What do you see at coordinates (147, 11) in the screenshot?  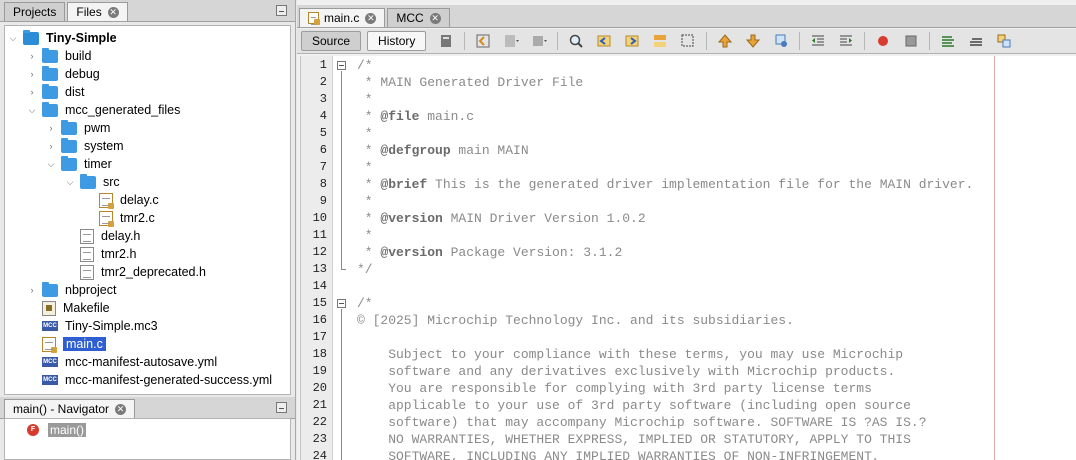 I see `project-tabbar: Projects Files ✕` at bounding box center [147, 11].